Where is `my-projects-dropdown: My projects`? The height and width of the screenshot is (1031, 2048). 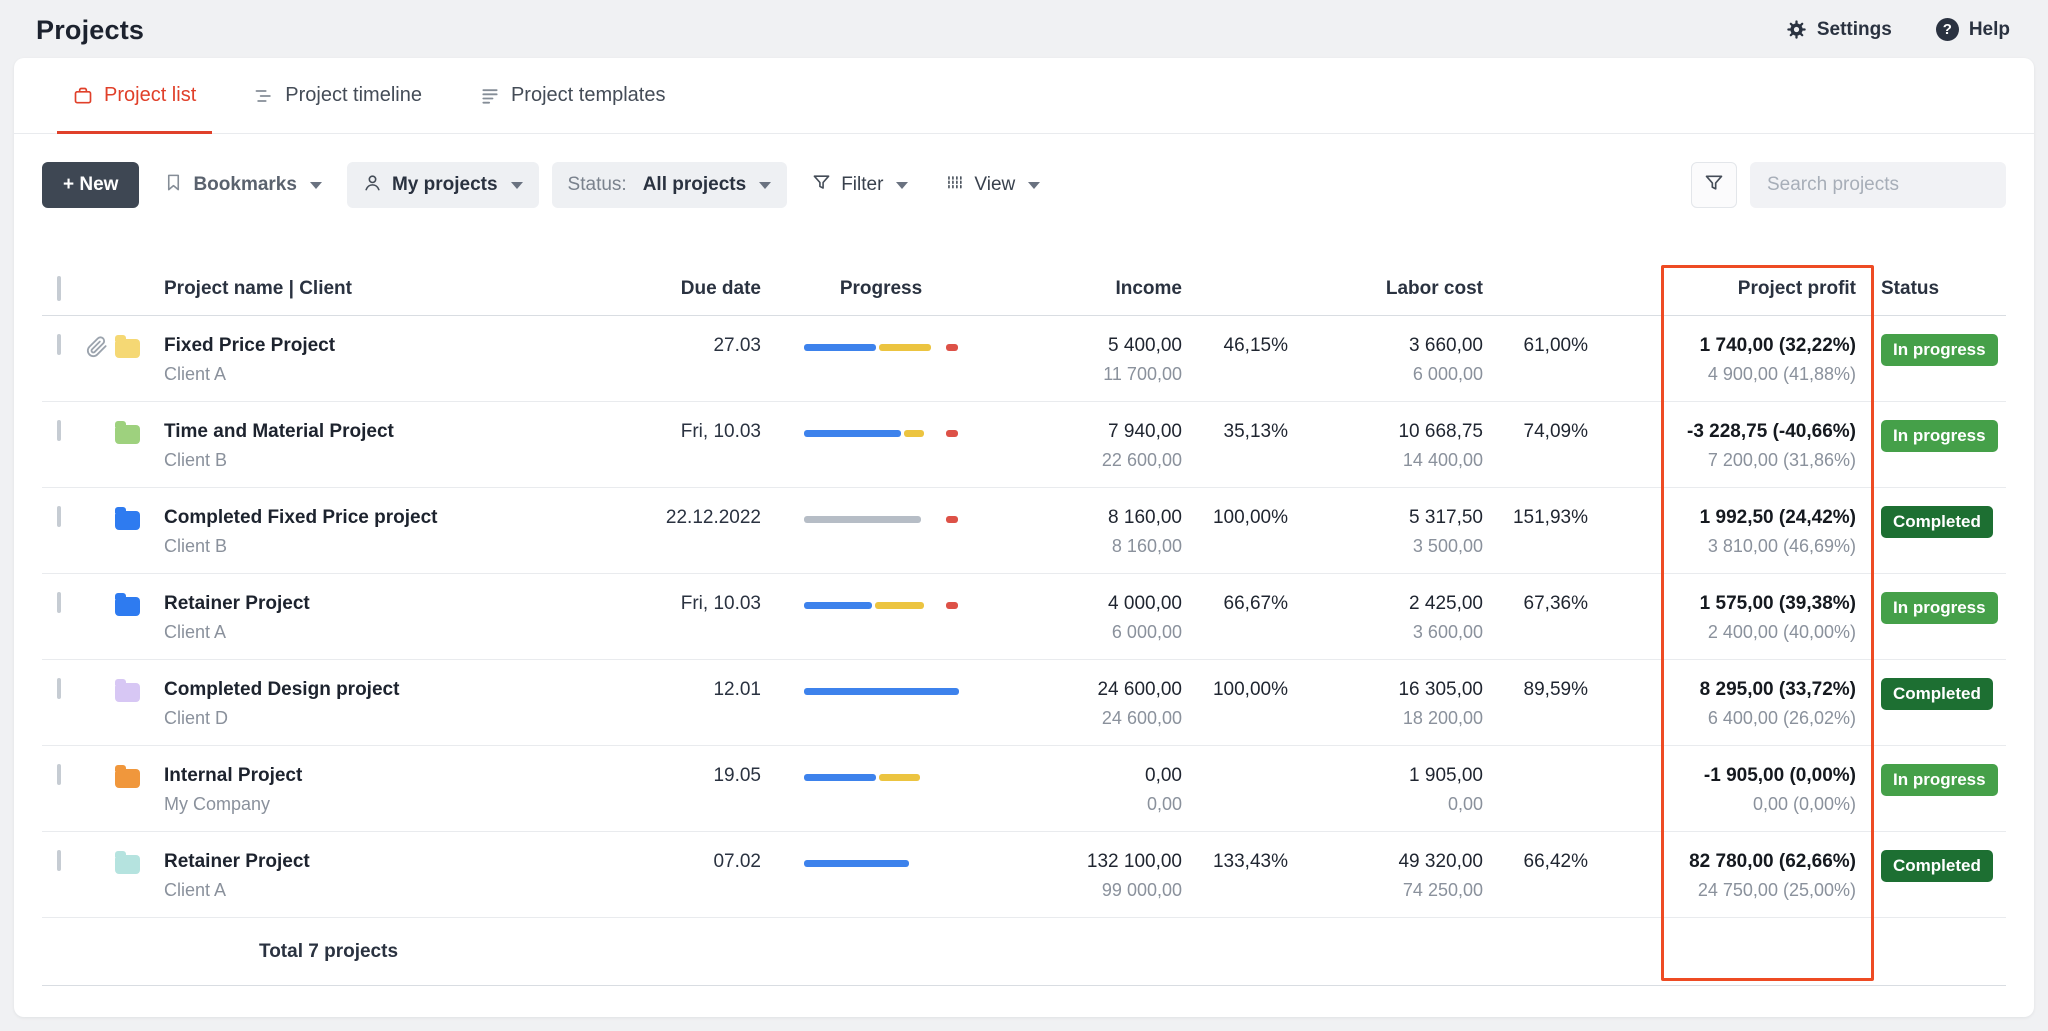
my-projects-dropdown: My projects is located at coordinates (442, 185).